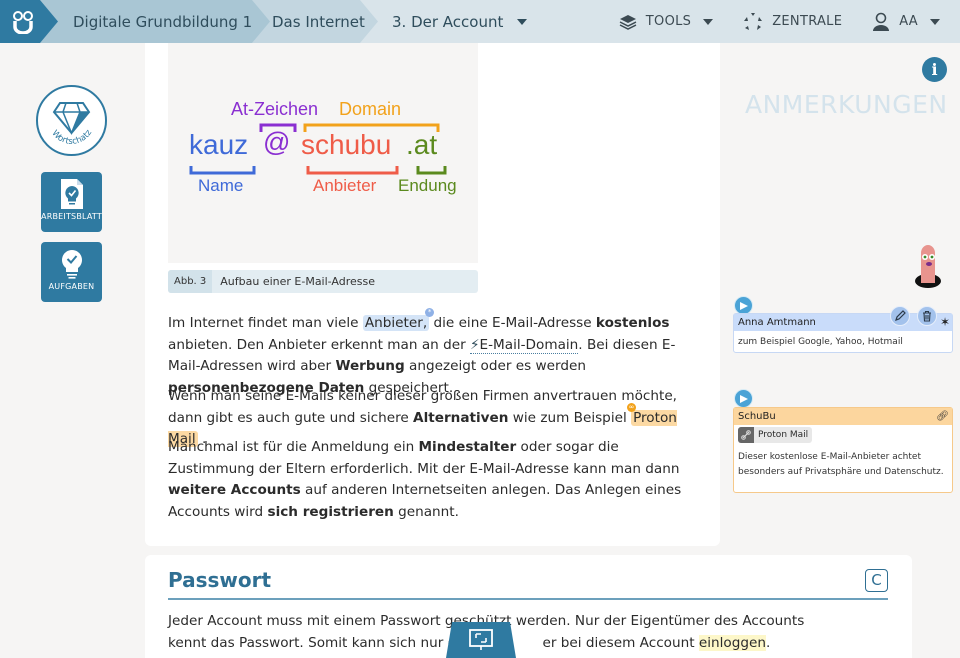 Image resolution: width=960 pixels, height=658 pixels. I want to click on user-initials: AA, so click(908, 21).